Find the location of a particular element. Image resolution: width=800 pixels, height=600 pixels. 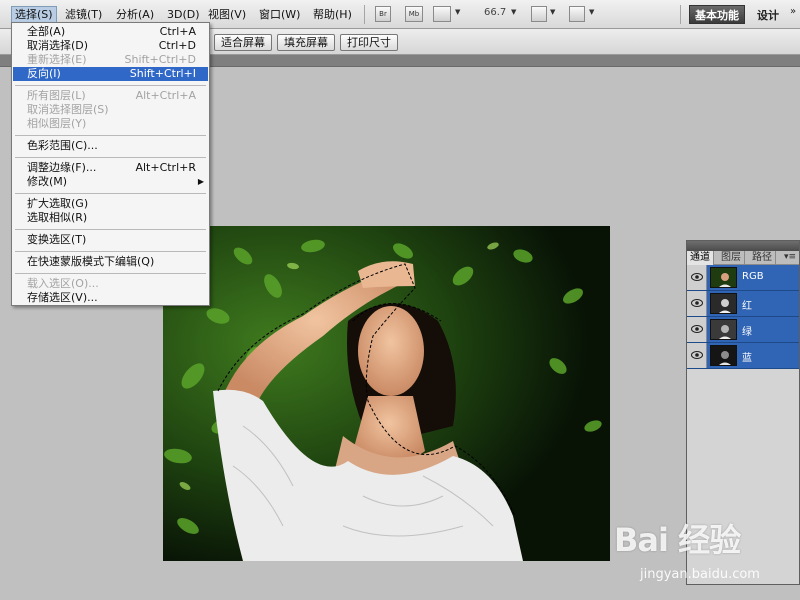

channel-row-rgb: RGB is located at coordinates (743, 278).